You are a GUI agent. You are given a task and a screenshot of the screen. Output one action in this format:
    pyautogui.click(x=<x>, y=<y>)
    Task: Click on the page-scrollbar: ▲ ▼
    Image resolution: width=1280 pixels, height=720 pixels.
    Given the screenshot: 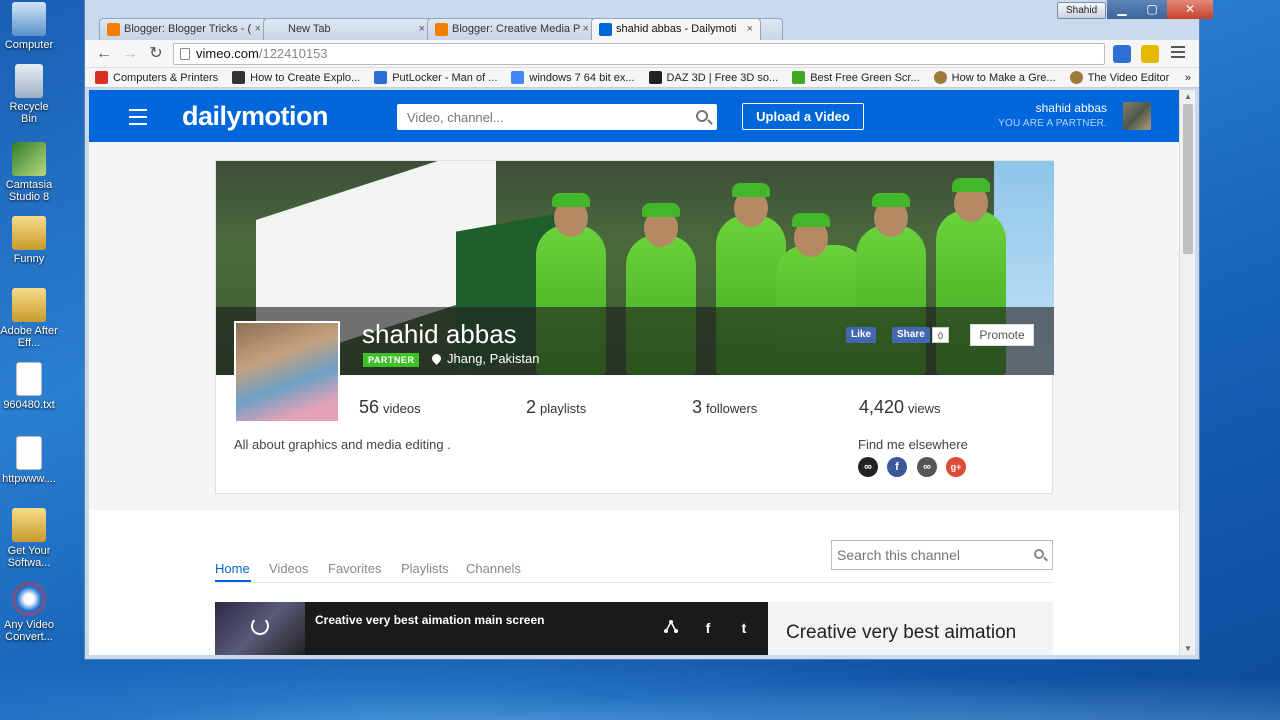 What is the action you would take?
    pyautogui.click(x=1187, y=372)
    